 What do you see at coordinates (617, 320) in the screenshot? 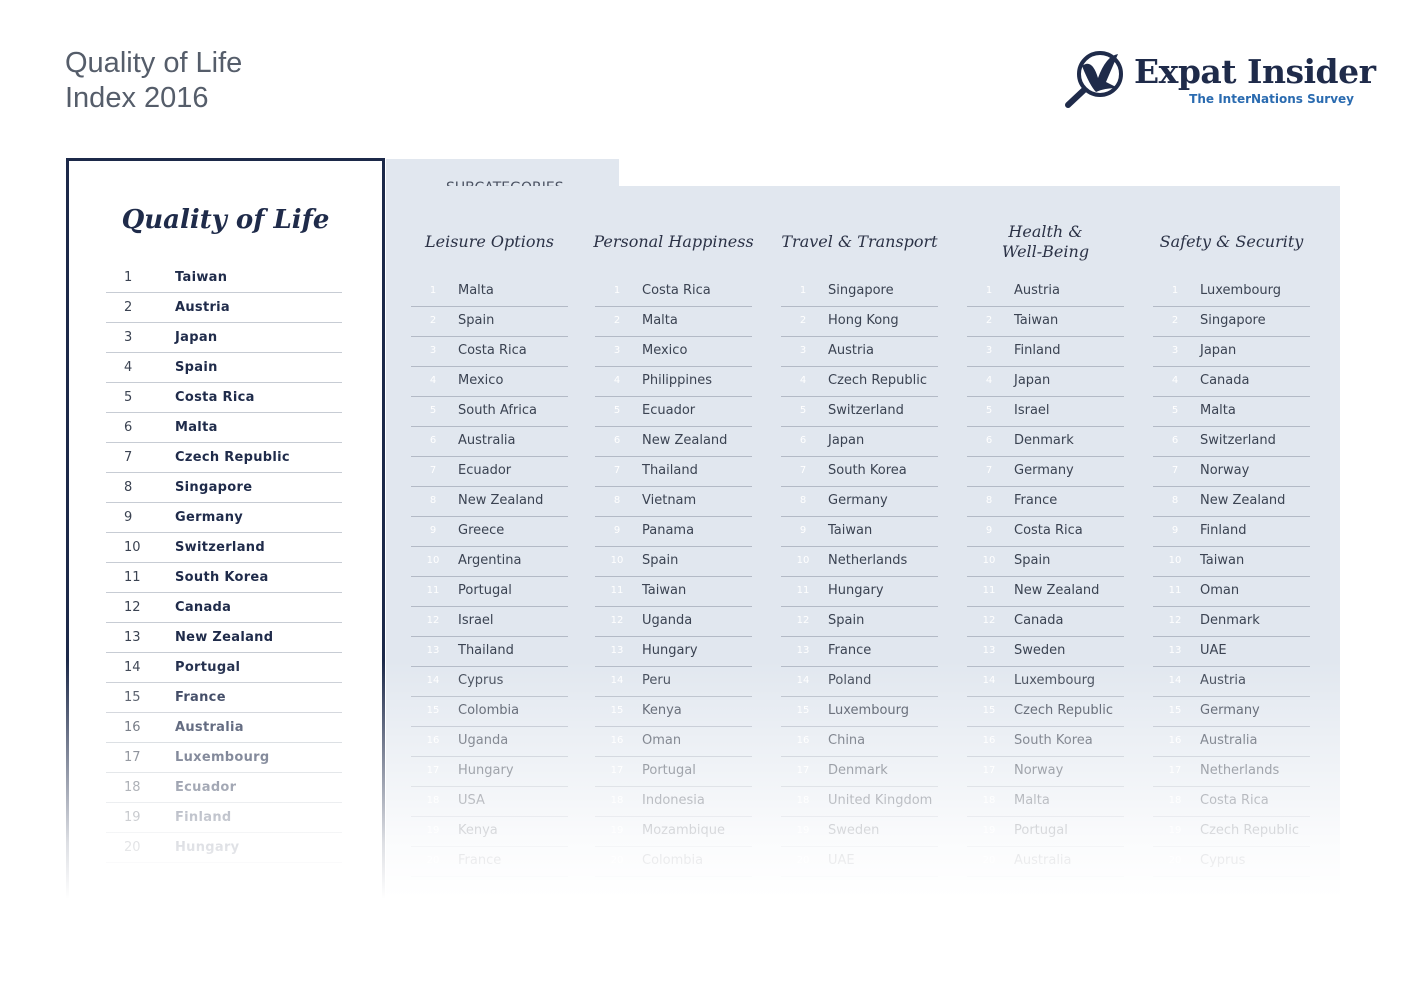
I see `rank-number: 2` at bounding box center [617, 320].